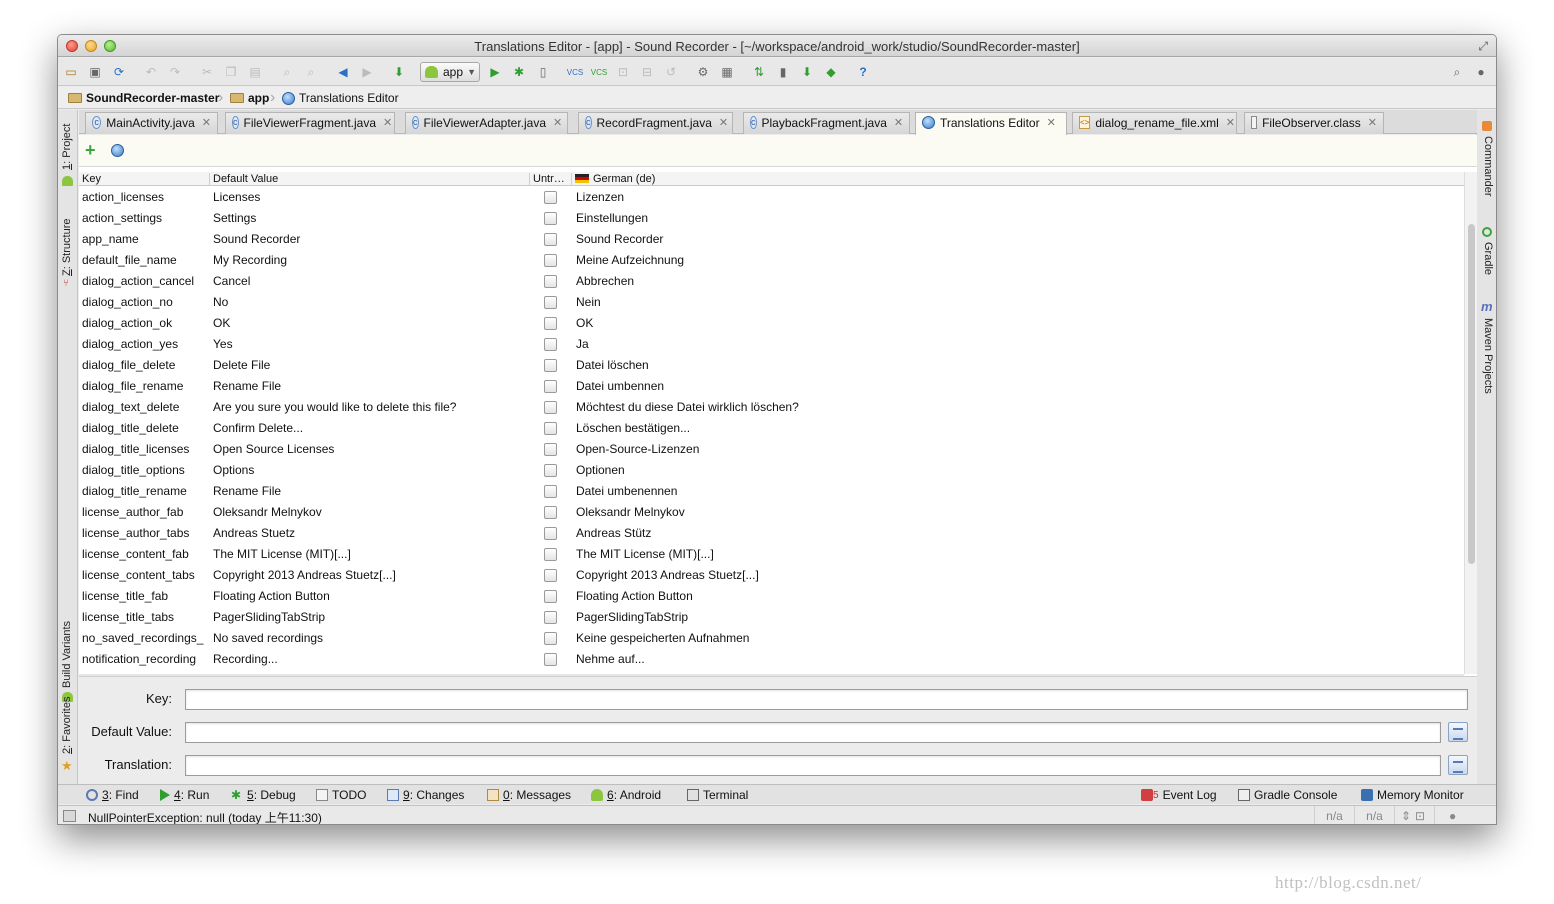  I want to click on table-row: action_settings Settings Einstellungen, so click(771, 218).